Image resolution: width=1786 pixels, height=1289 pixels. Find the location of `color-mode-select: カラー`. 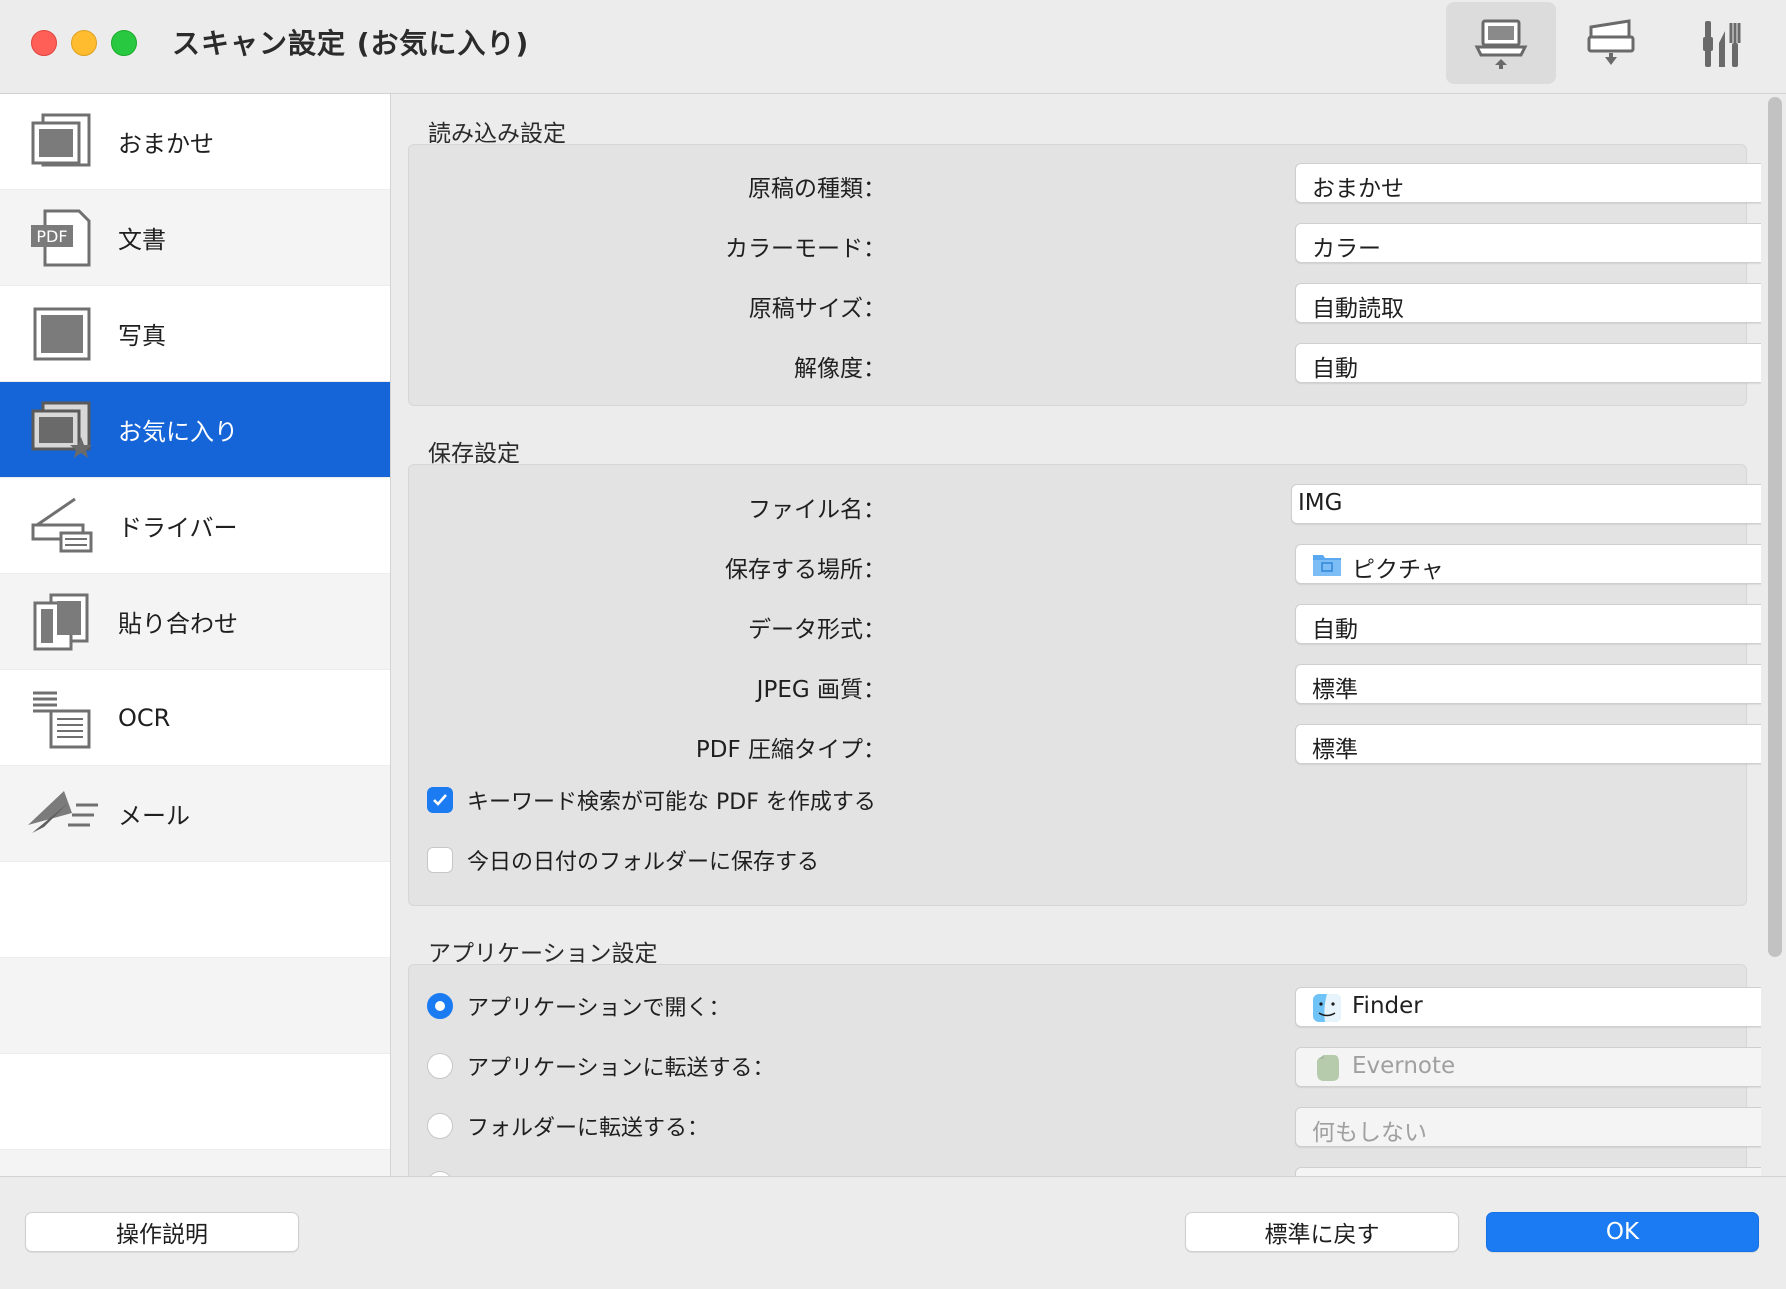

color-mode-select: カラー is located at coordinates (1528, 243).